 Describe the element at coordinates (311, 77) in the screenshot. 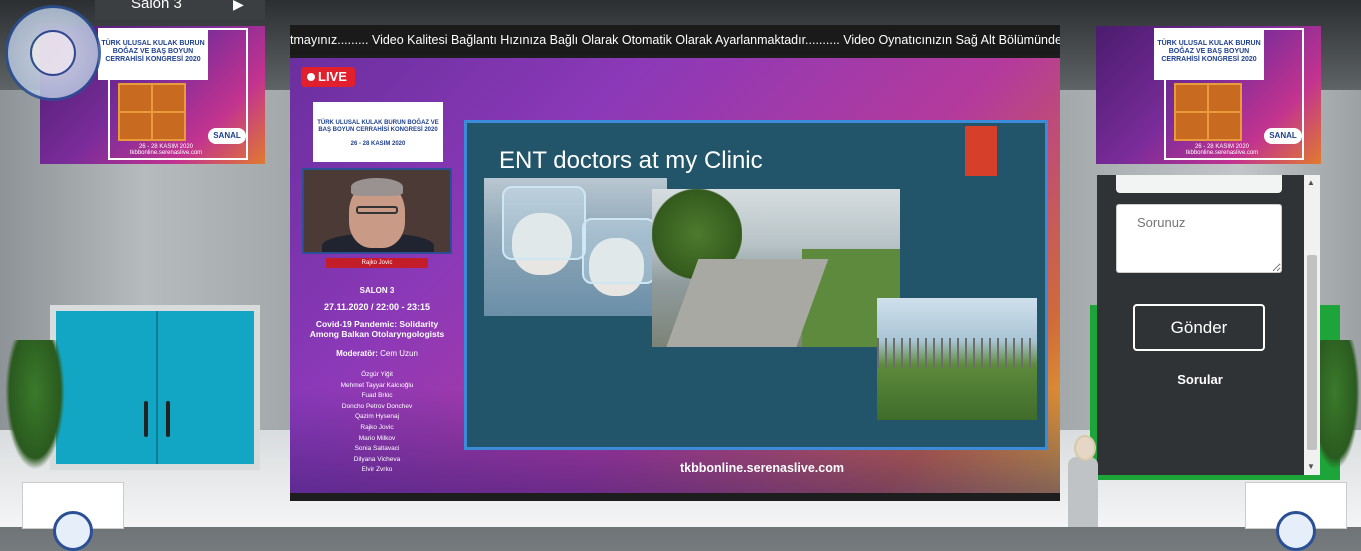

I see `live-dot-icon` at that location.